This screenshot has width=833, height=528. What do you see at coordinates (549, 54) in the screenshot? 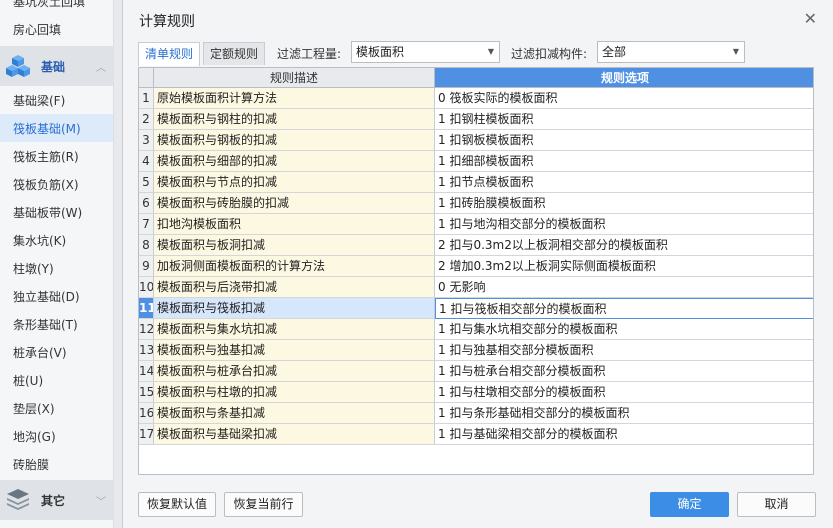
I see `filter-member-label: 过滤扣减构件:` at bounding box center [549, 54].